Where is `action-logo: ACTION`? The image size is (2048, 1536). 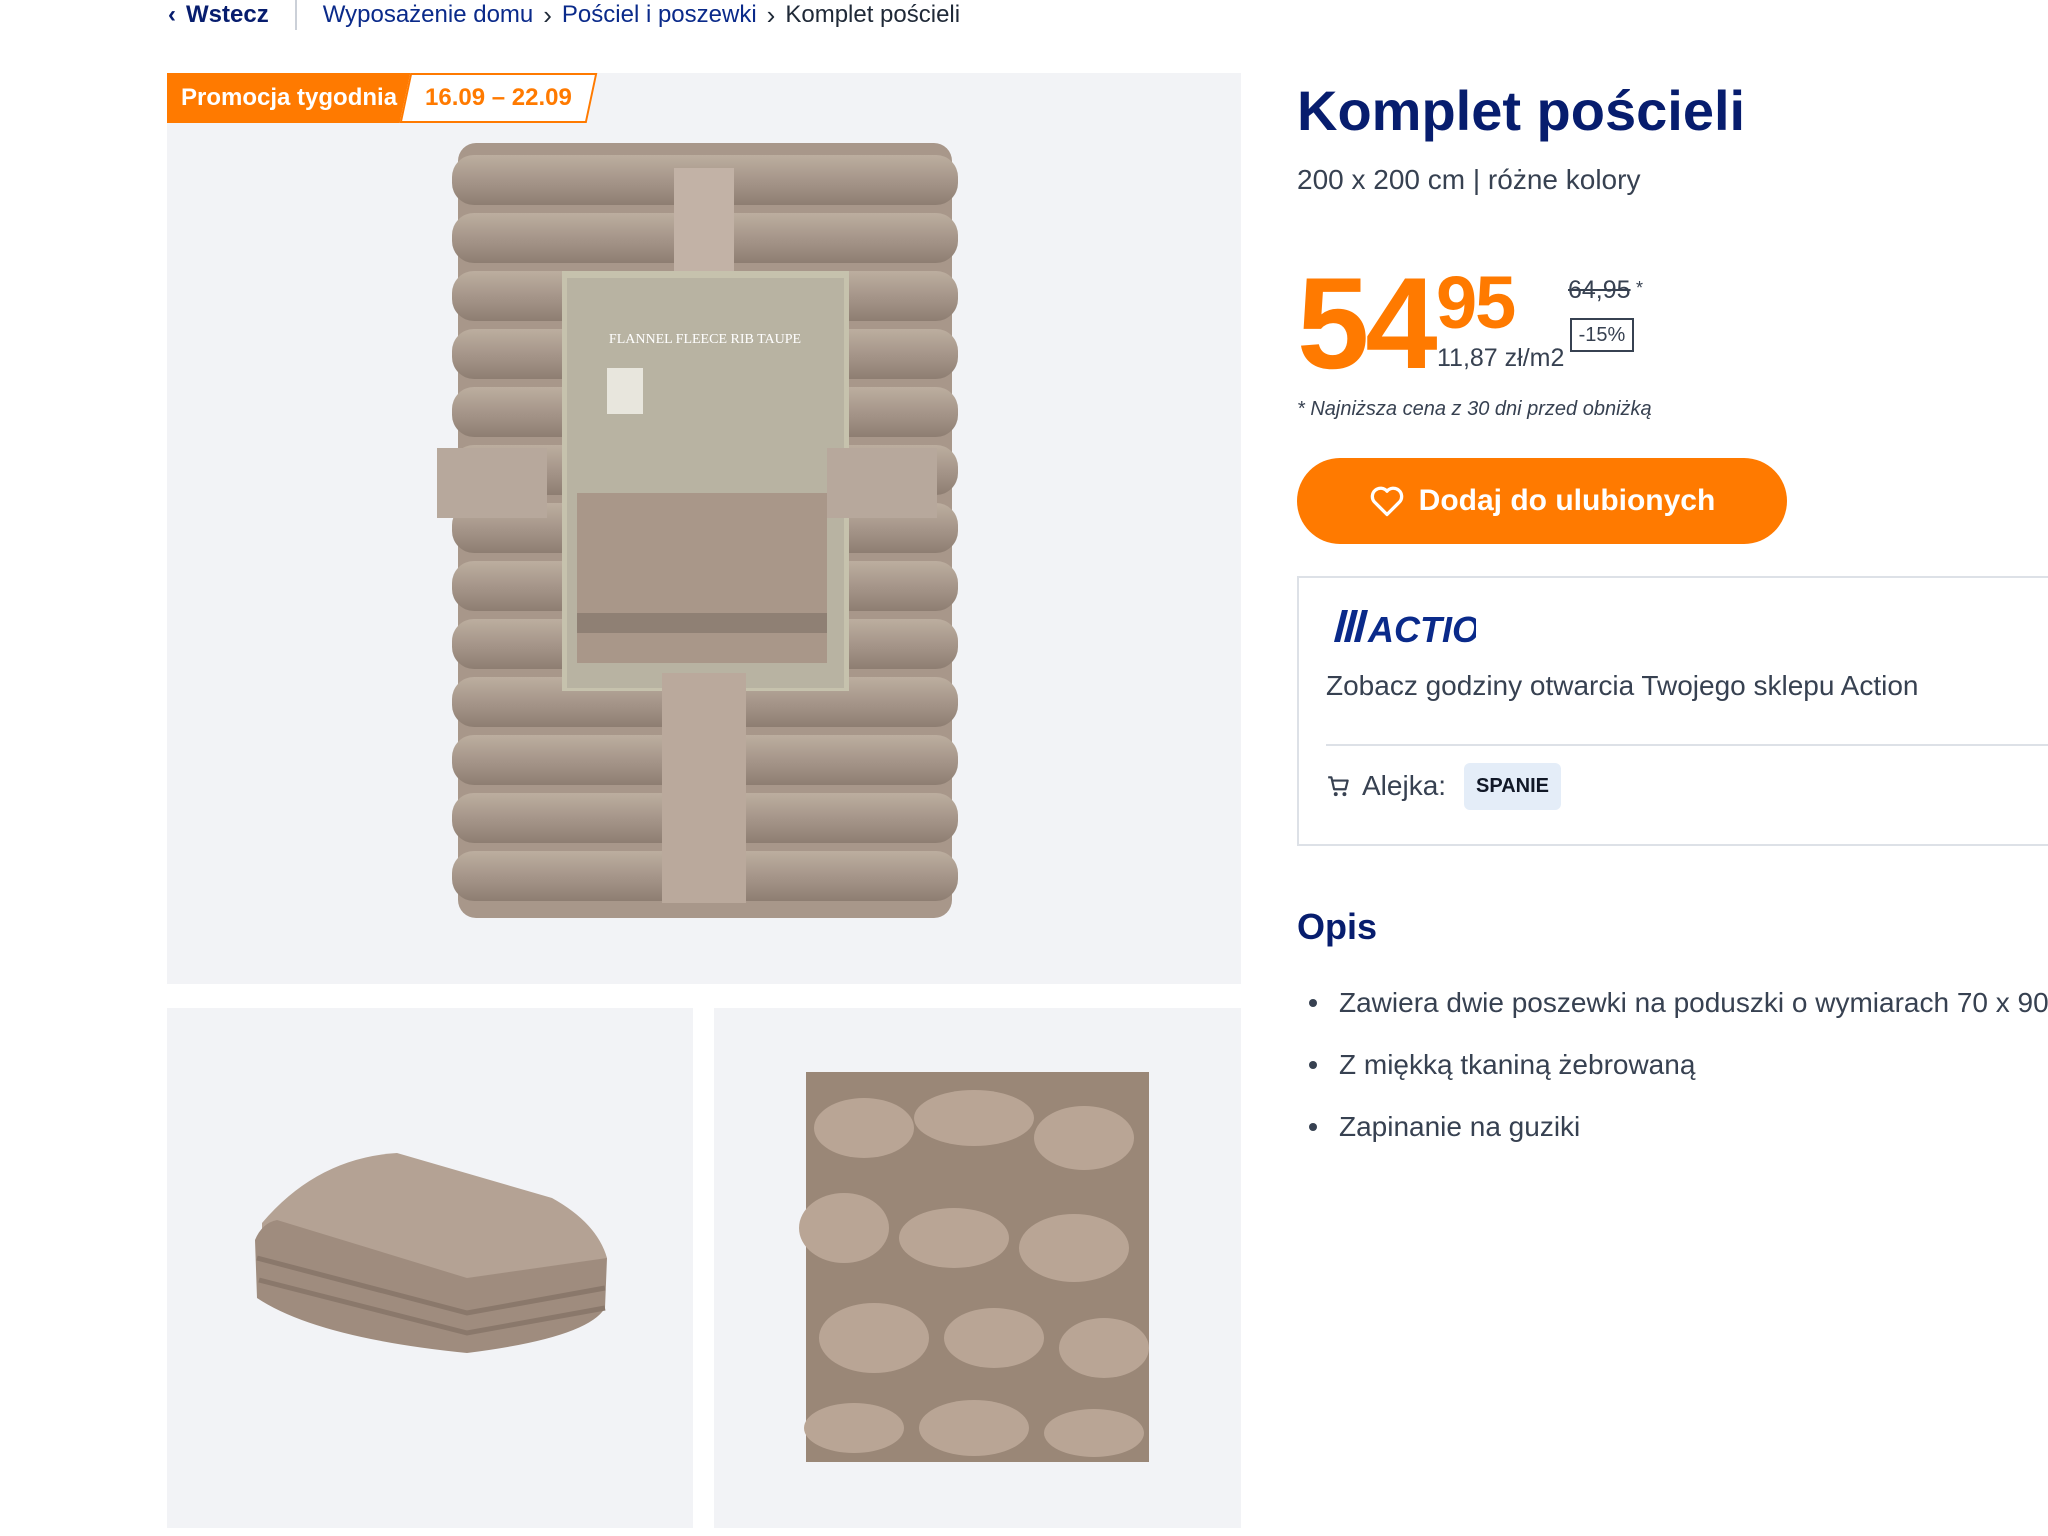 action-logo: ACTION is located at coordinates (1416, 627).